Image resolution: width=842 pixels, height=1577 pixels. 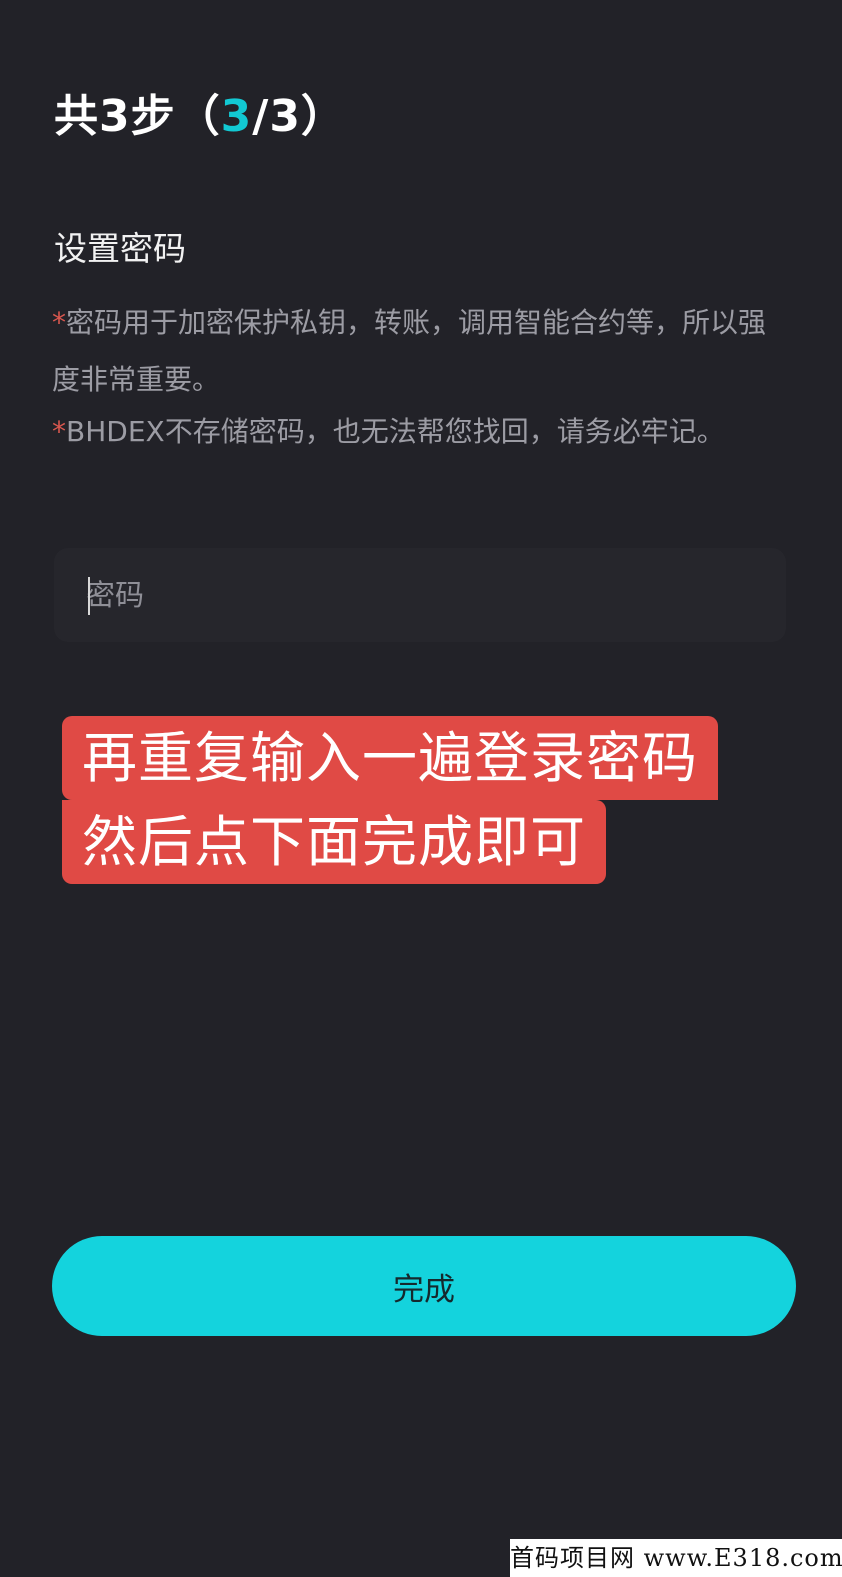 I want to click on step-title-prefix: 共3步（, so click(x=137, y=116).